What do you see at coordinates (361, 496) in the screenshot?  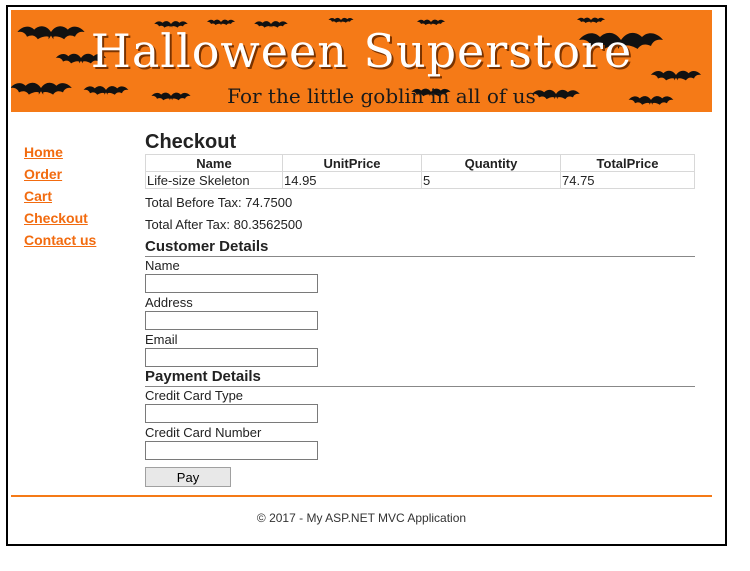 I see `footer-divider` at bounding box center [361, 496].